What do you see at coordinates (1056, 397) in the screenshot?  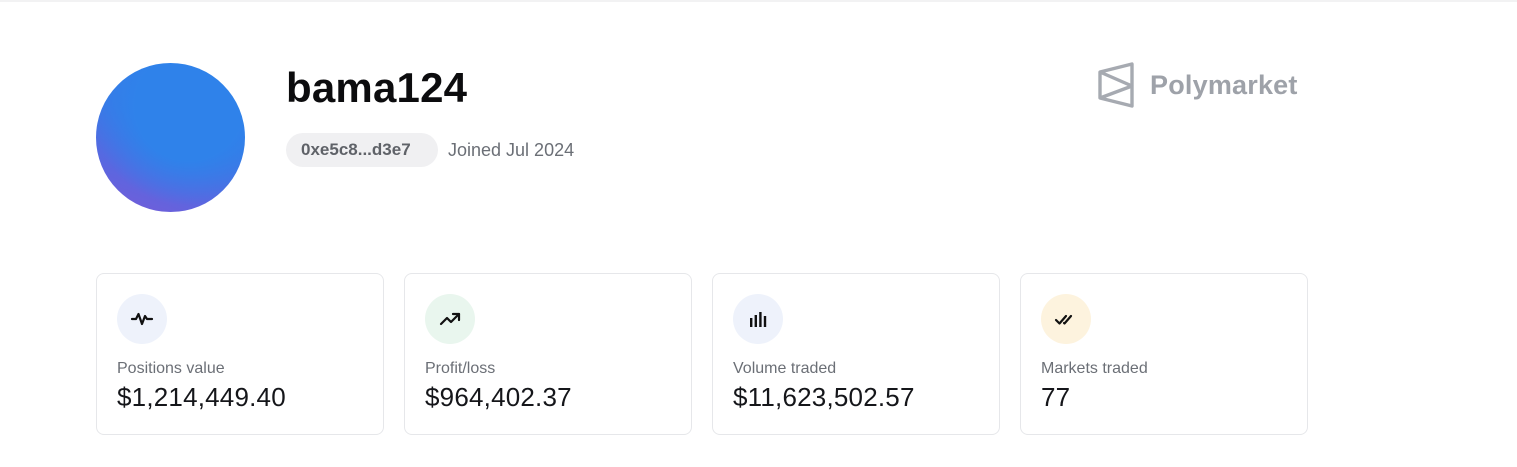 I see `stat-value: 77` at bounding box center [1056, 397].